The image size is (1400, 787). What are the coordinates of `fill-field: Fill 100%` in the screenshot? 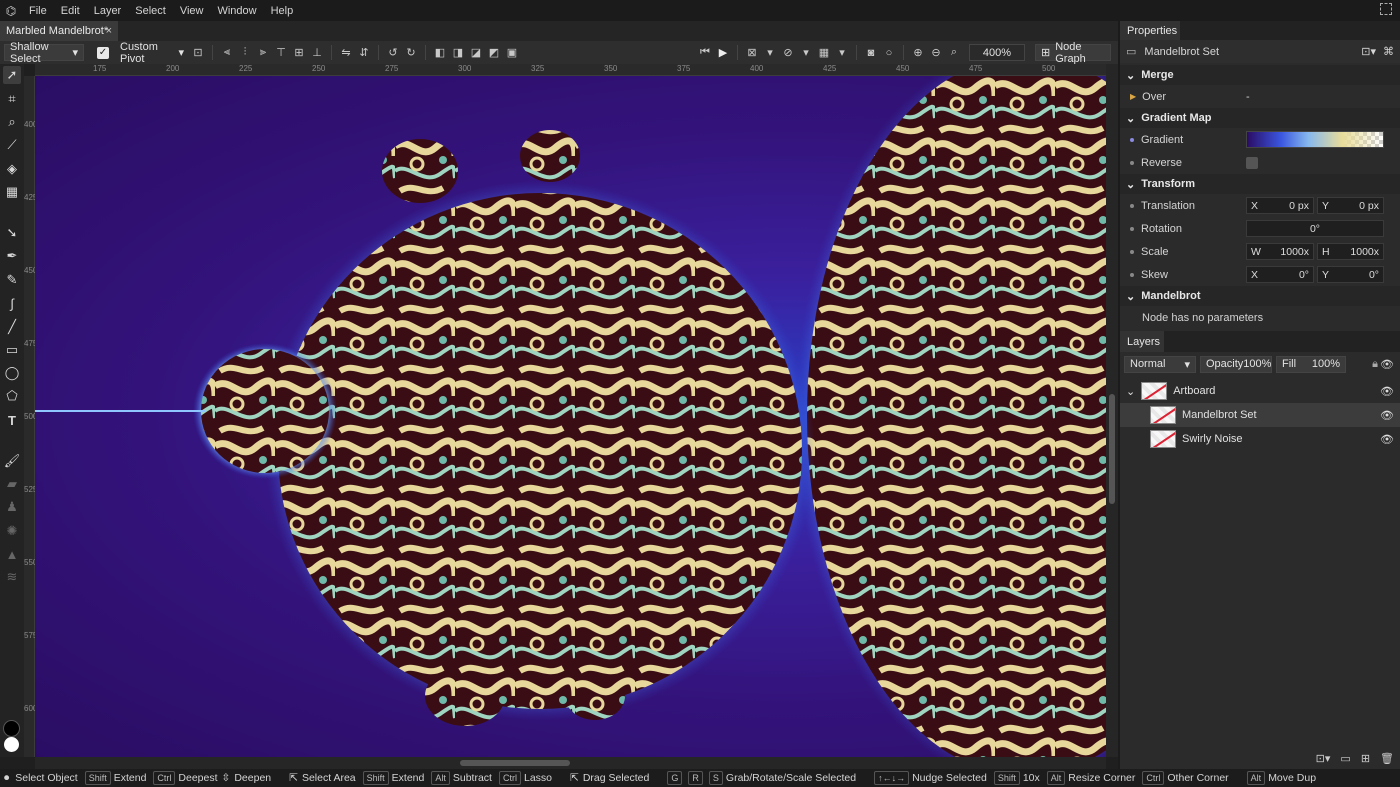 It's located at (1311, 364).